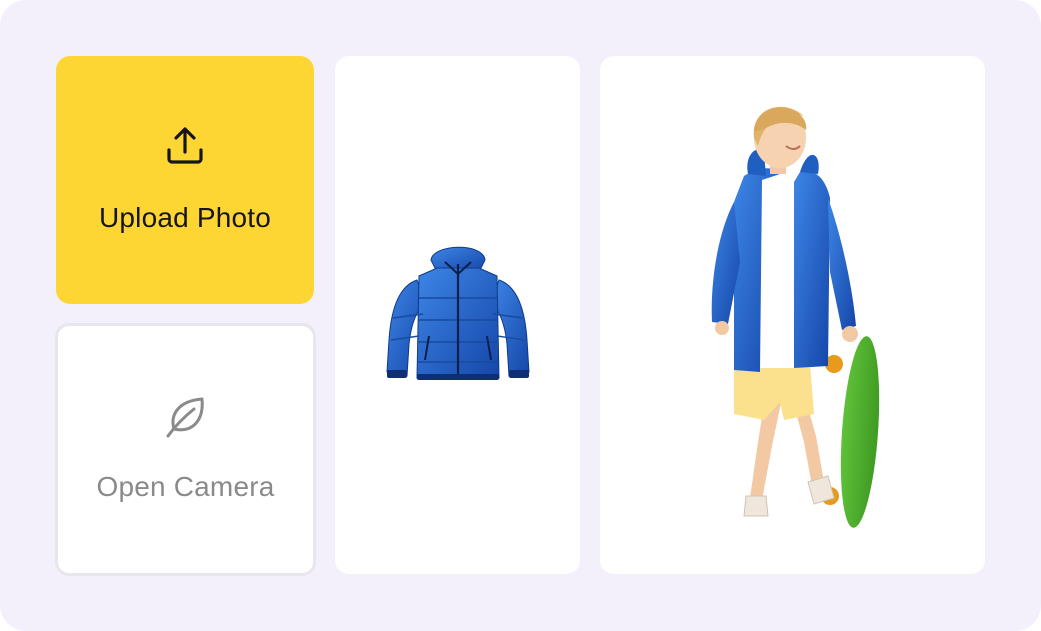 The height and width of the screenshot is (631, 1041). I want to click on upload-photo-label: Upload Photo, so click(185, 217).